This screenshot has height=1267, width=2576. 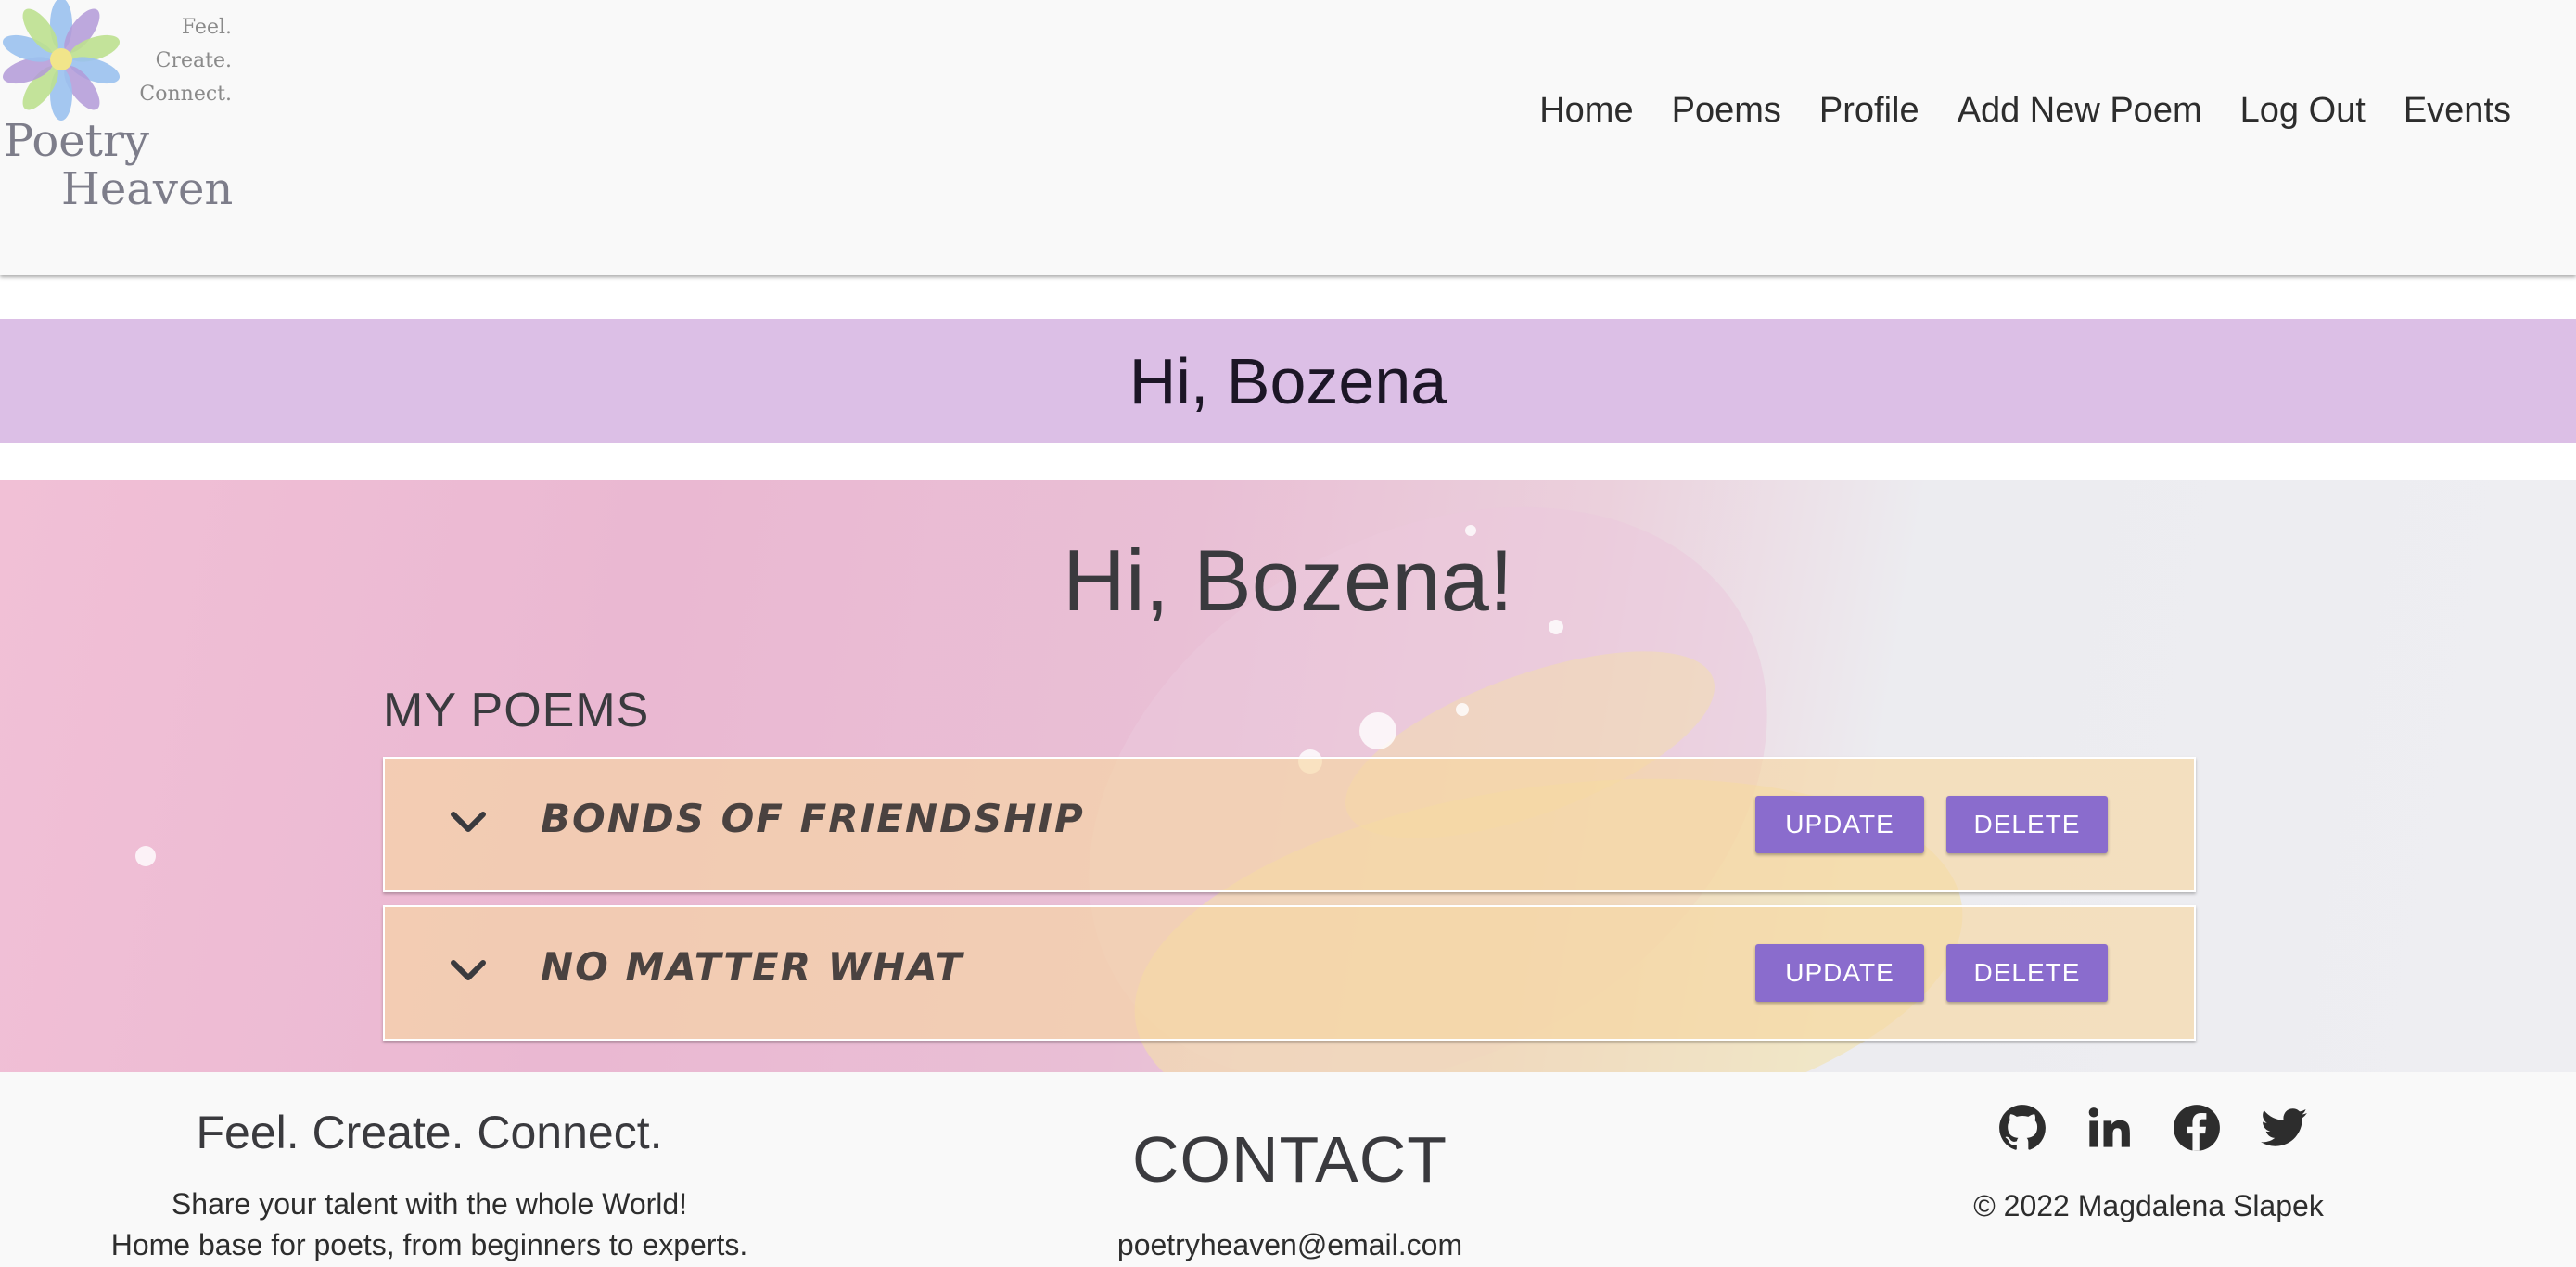 I want to click on nav-log-out: Log Out, so click(x=2303, y=111).